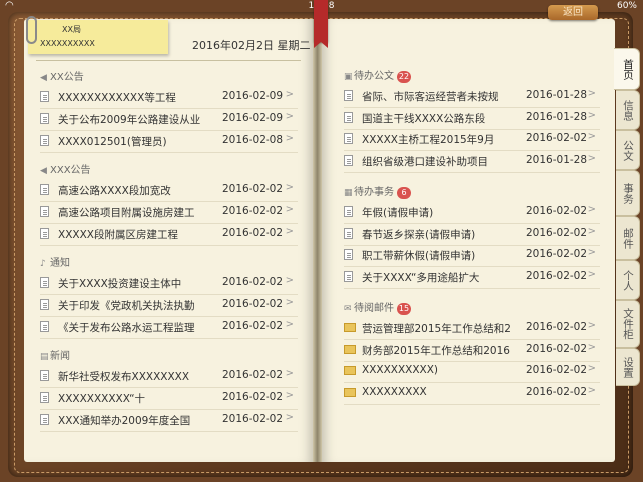 The image size is (643, 482). I want to click on item-title: 国道主干线XXXX公路东段, so click(424, 118).